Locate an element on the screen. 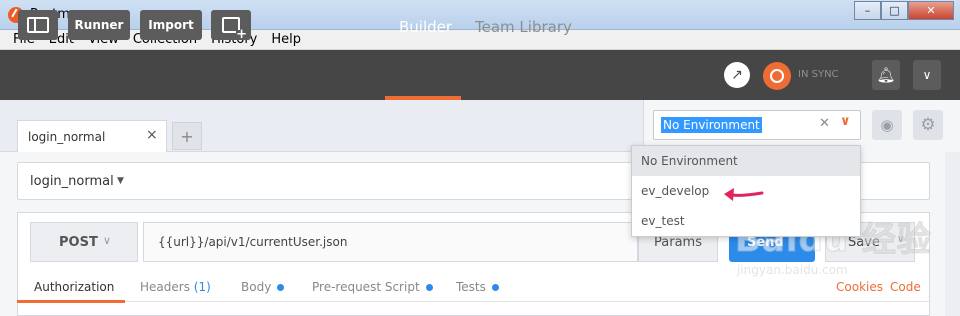 This screenshot has height=316, width=960. scrollbar-track is located at coordinates (952, 234).